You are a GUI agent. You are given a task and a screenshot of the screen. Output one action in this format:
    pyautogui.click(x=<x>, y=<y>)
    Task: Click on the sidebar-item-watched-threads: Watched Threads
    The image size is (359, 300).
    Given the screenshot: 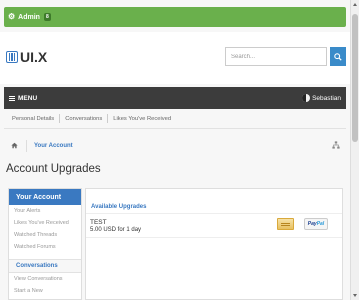 What is the action you would take?
    pyautogui.click(x=45, y=235)
    